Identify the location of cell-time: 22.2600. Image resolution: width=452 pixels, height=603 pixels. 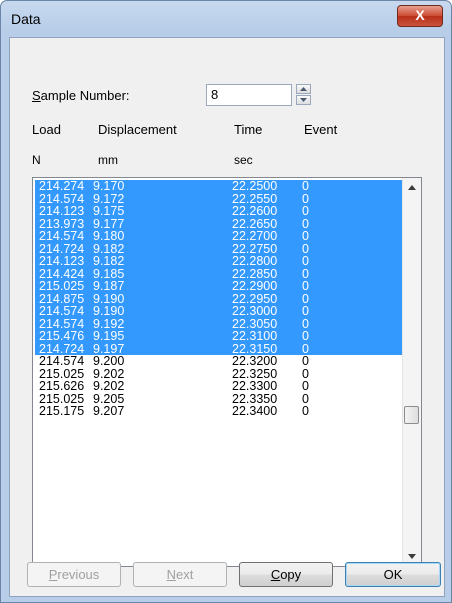
(255, 211).